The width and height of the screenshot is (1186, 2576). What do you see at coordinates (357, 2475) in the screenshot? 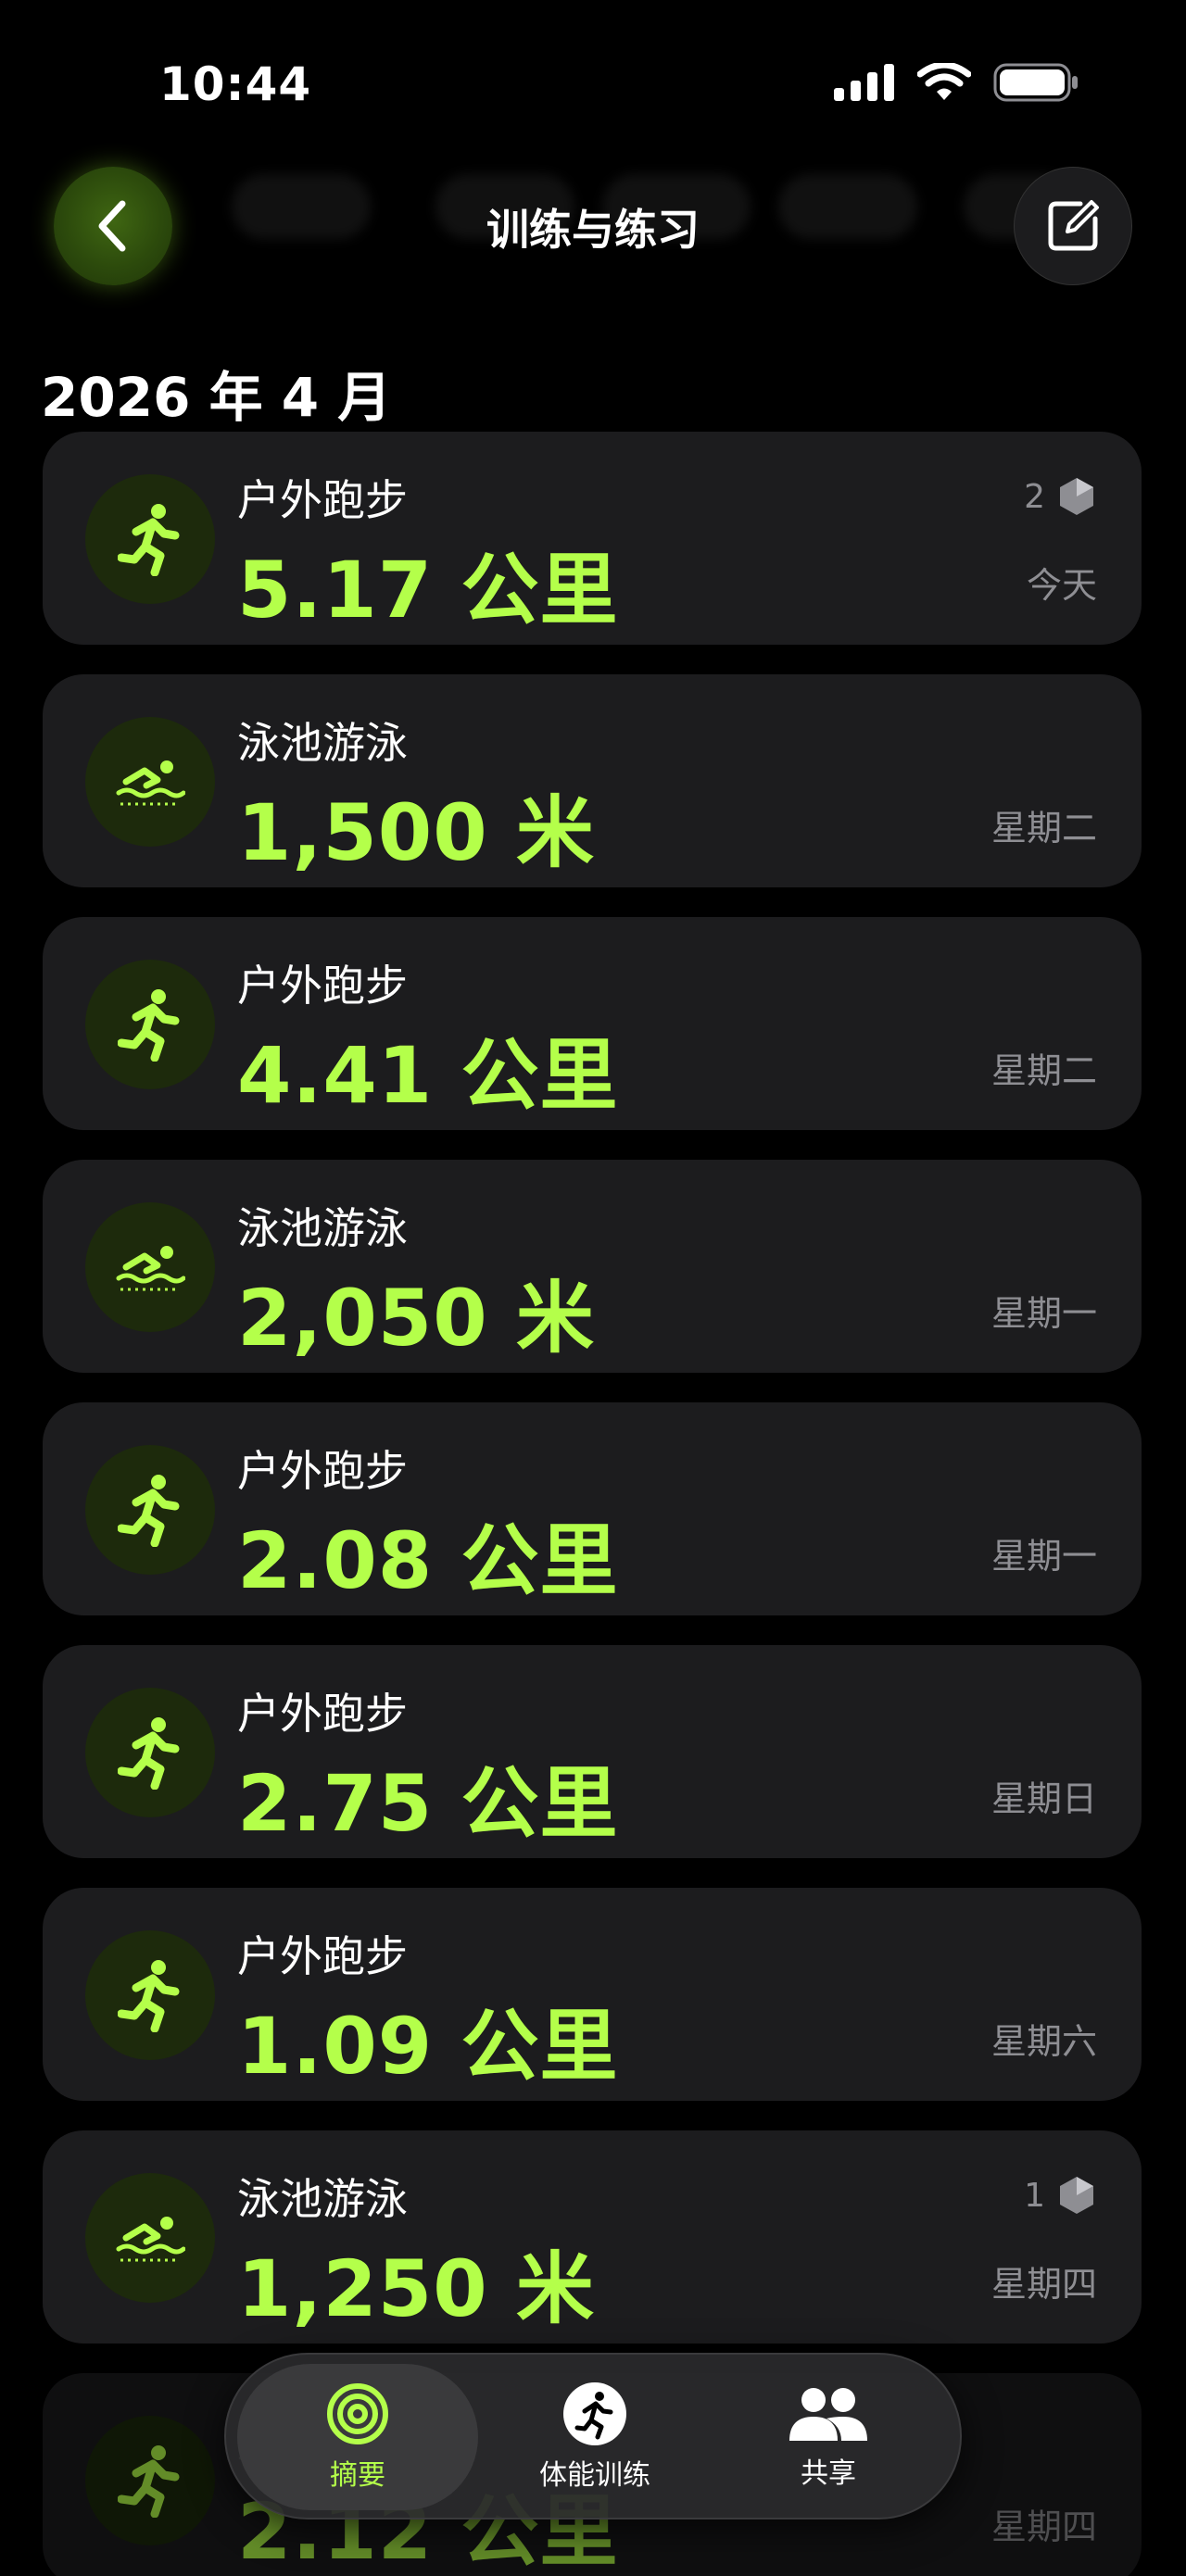
I see `tab-label: 摘要` at bounding box center [357, 2475].